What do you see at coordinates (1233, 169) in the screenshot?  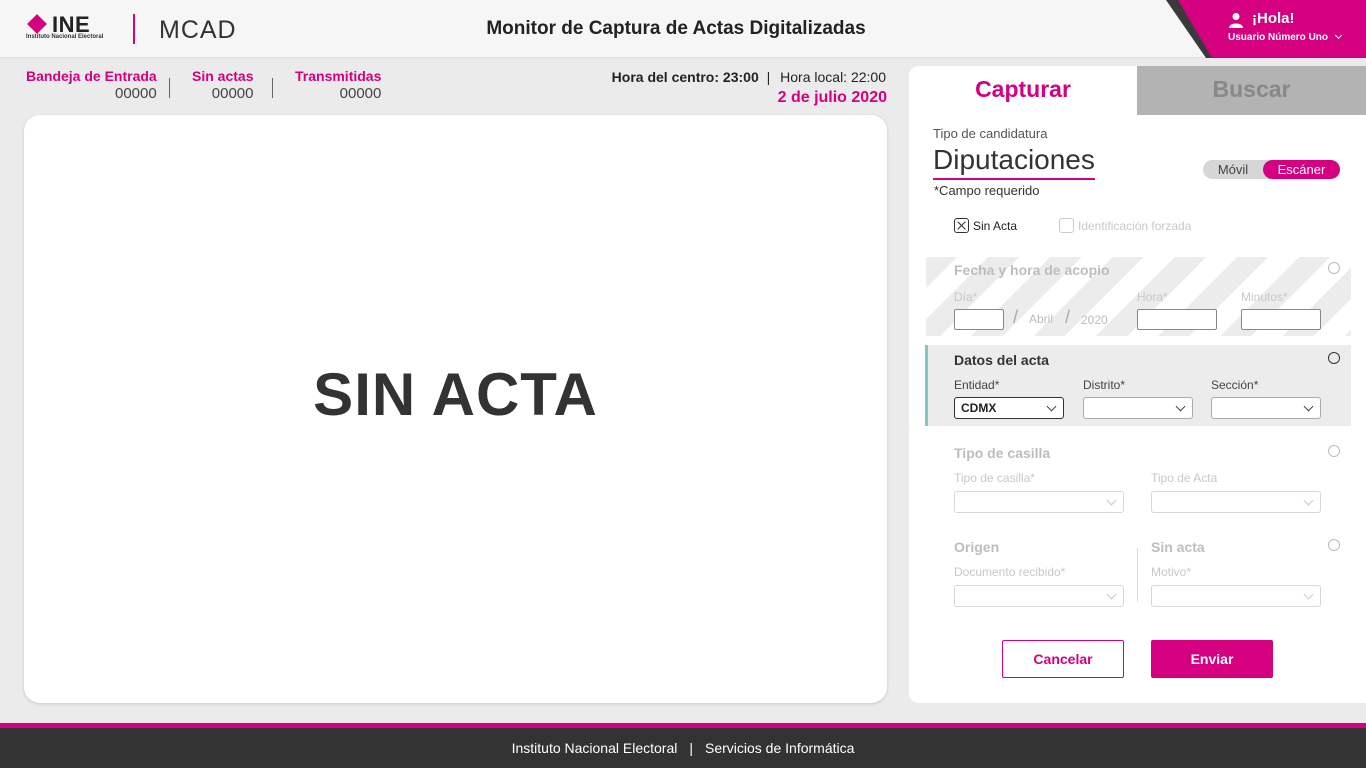 I see `toggle-movil: Móvil` at bounding box center [1233, 169].